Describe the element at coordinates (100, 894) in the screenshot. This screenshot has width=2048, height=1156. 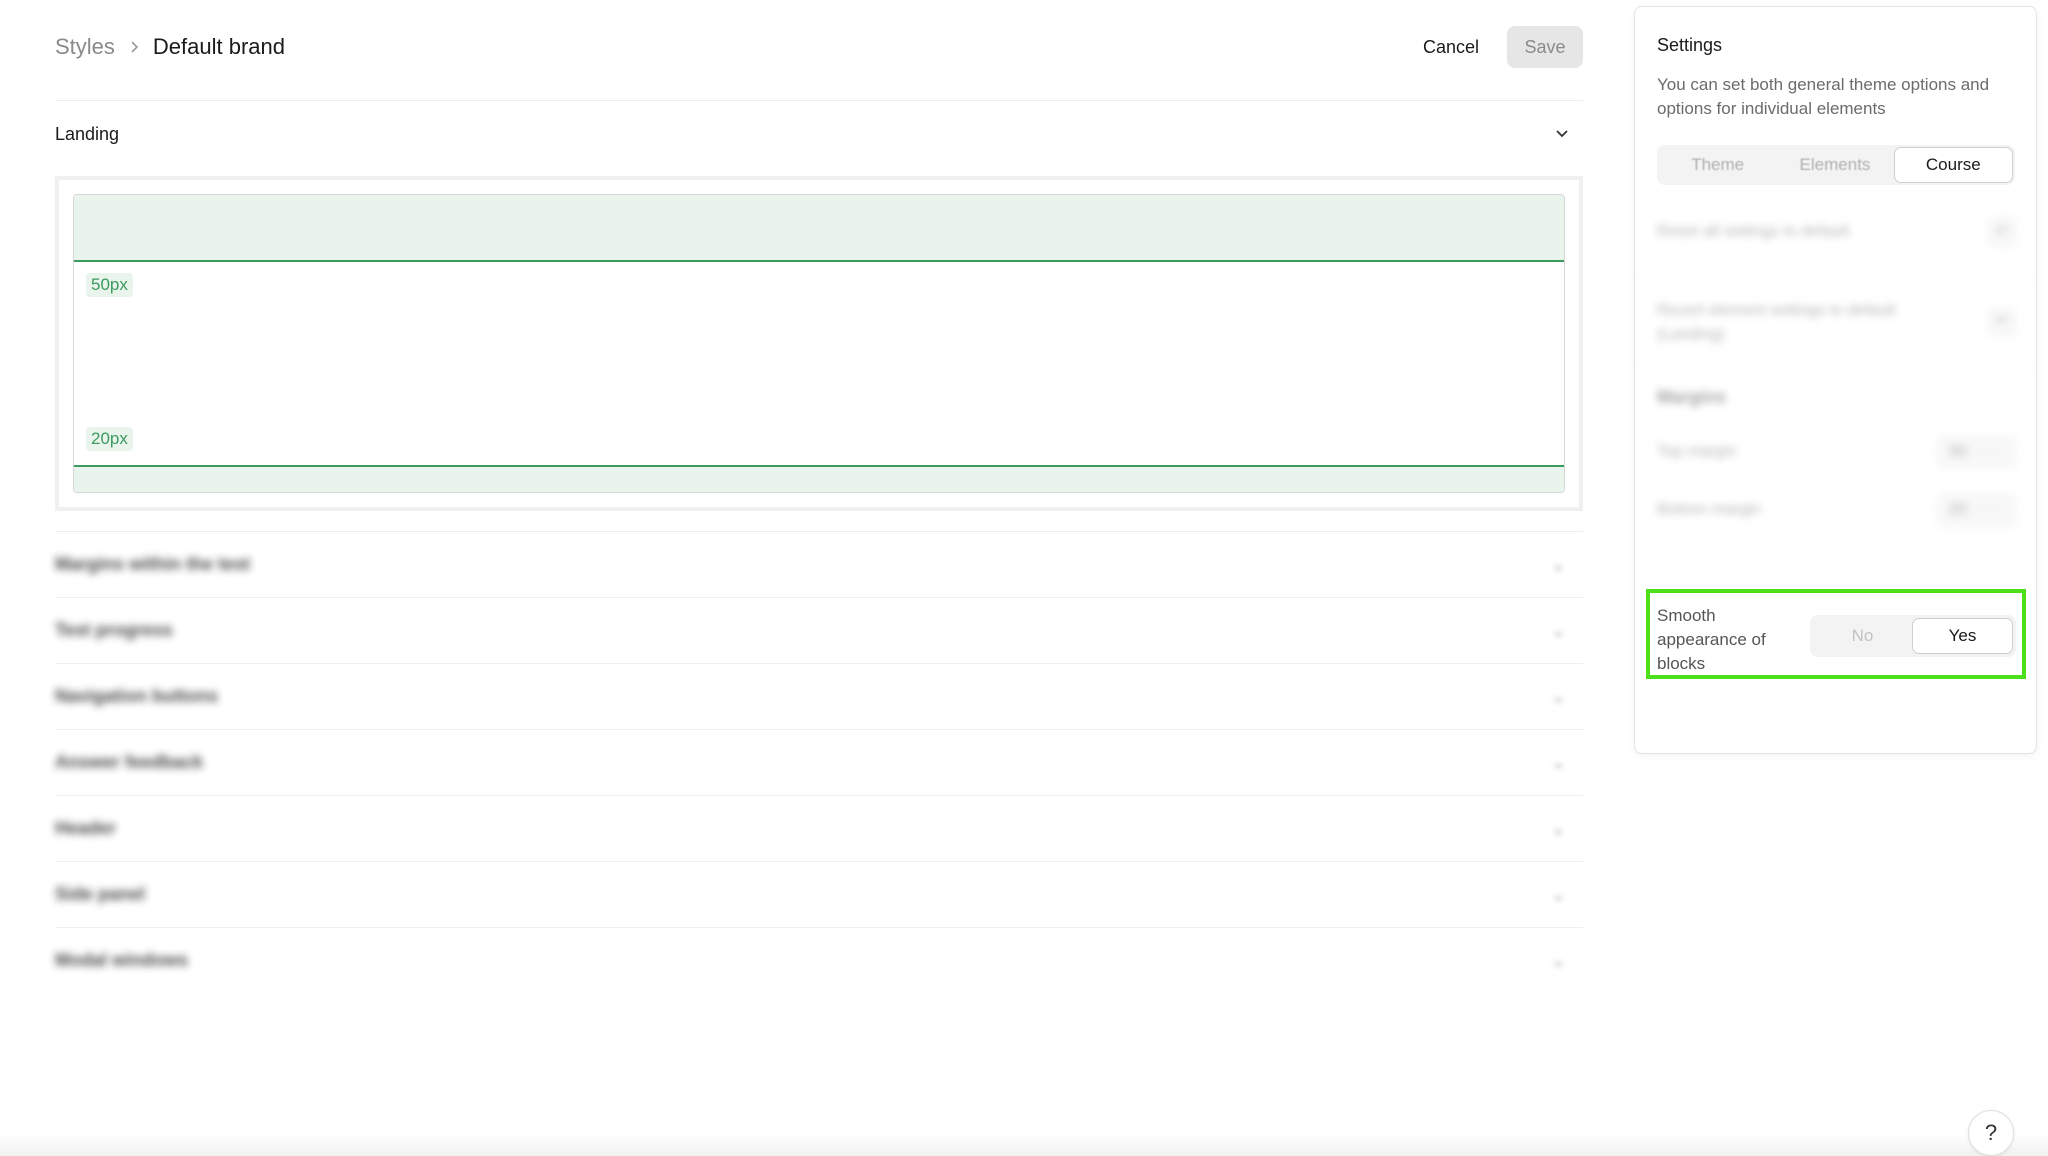
I see `section-label: Side panel` at that location.